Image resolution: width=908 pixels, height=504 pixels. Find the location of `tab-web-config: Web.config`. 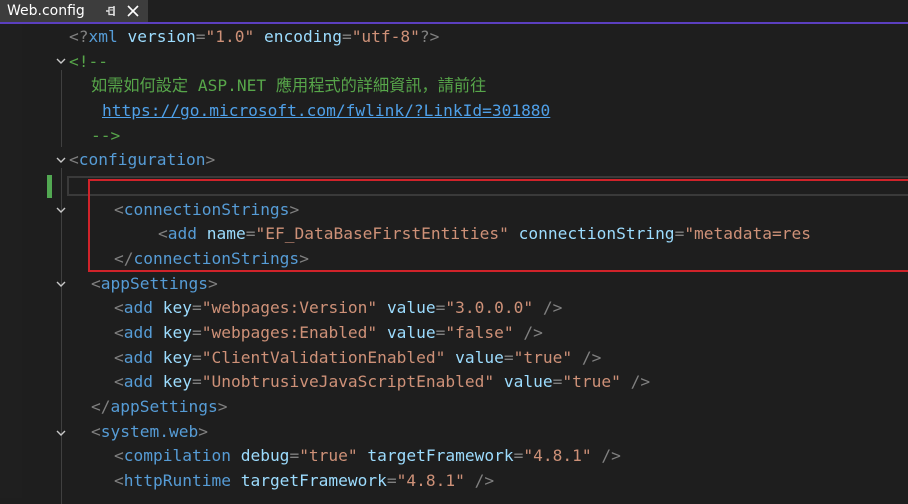

tab-web-config: Web.config is located at coordinates (74, 11).